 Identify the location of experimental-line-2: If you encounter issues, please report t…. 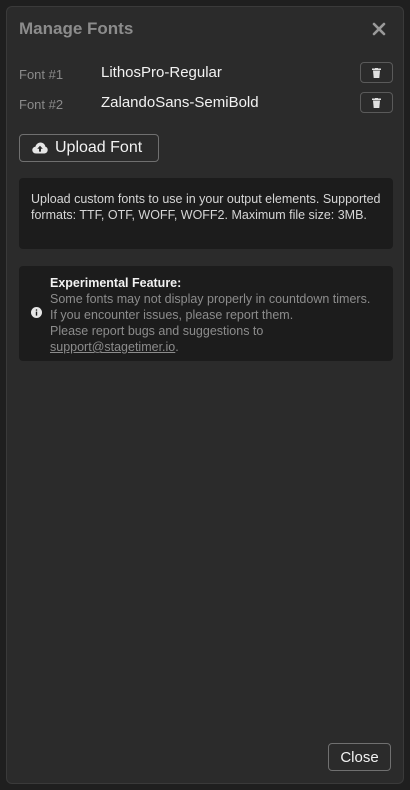
(172, 315).